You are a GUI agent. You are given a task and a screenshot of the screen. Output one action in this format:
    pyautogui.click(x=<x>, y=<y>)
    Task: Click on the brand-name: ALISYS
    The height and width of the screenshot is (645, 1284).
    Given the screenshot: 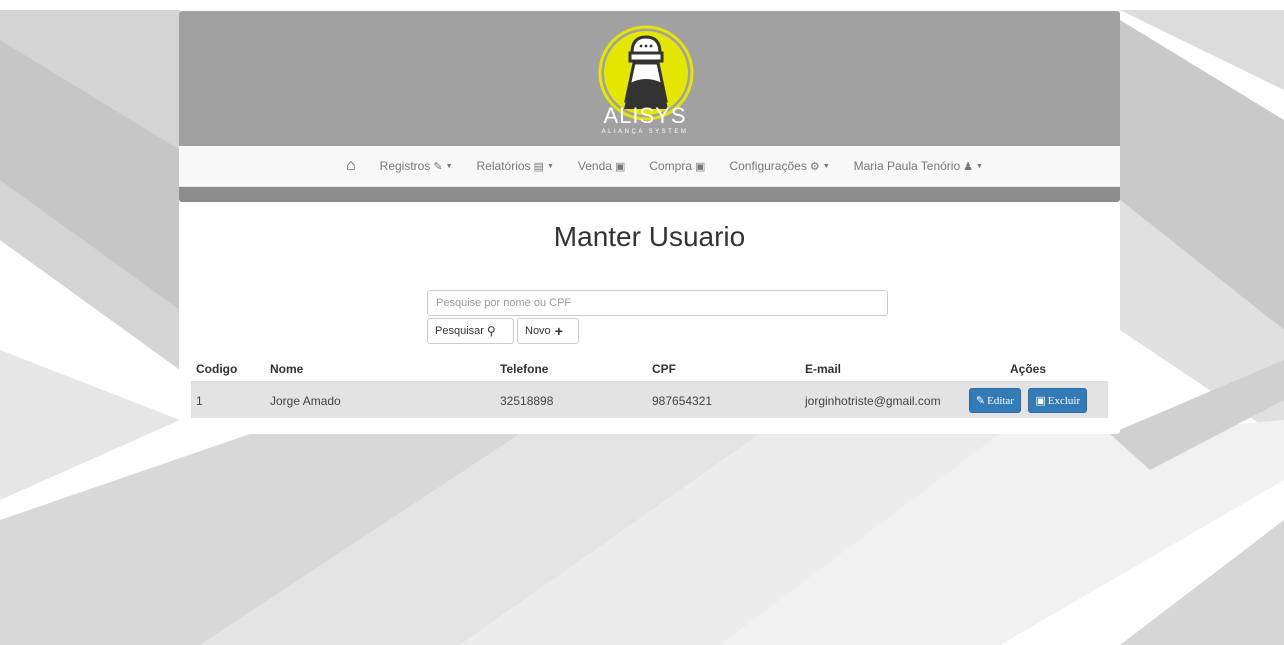 What is the action you would take?
    pyautogui.click(x=645, y=115)
    